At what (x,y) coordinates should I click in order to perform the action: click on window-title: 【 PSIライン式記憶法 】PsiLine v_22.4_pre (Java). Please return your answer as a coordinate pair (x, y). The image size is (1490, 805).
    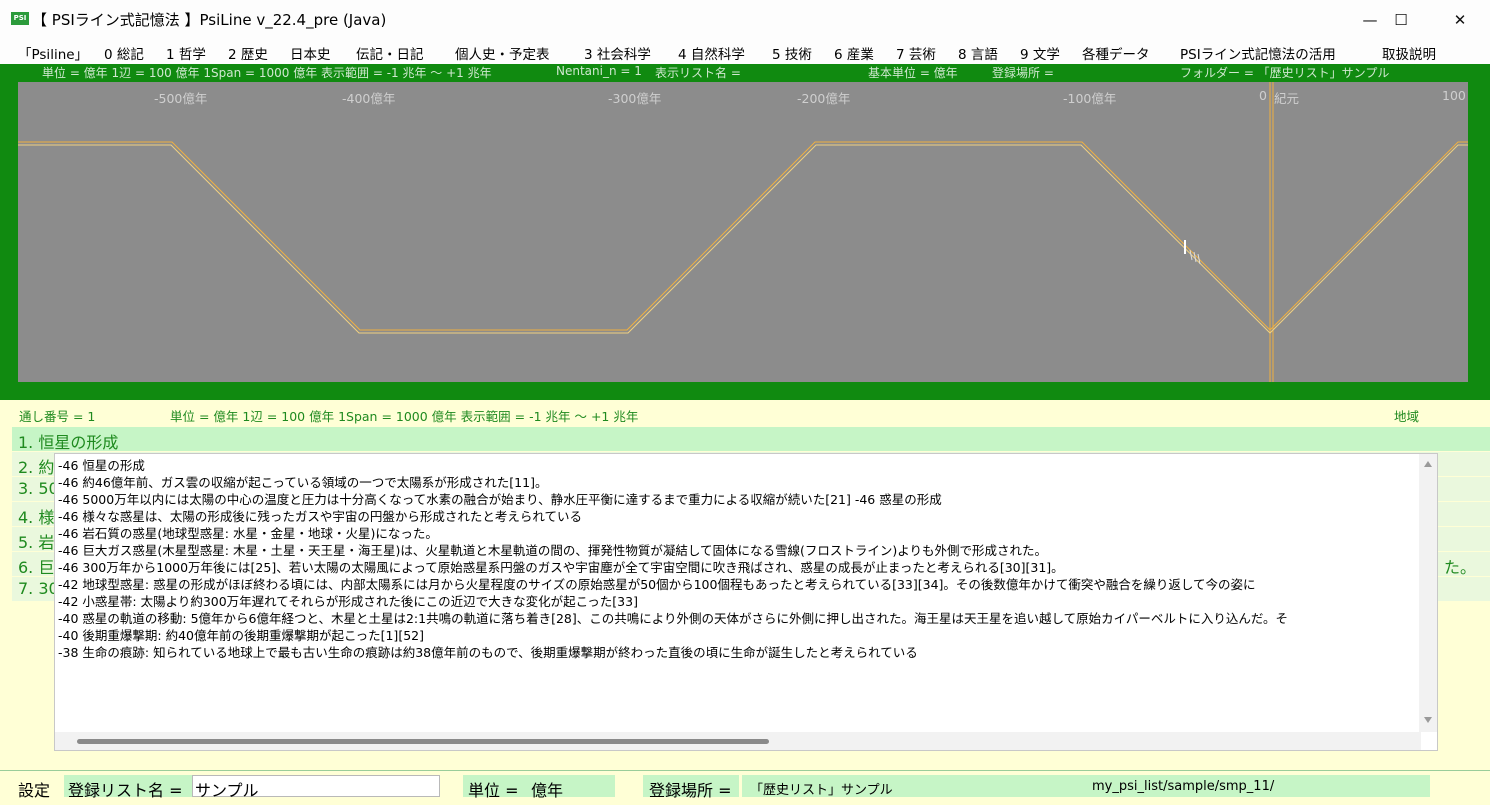
    Looking at the image, I should click on (209, 20).